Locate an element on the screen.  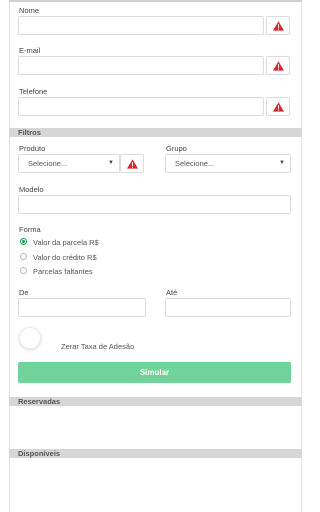
simular-button: Simular is located at coordinates (154, 372).